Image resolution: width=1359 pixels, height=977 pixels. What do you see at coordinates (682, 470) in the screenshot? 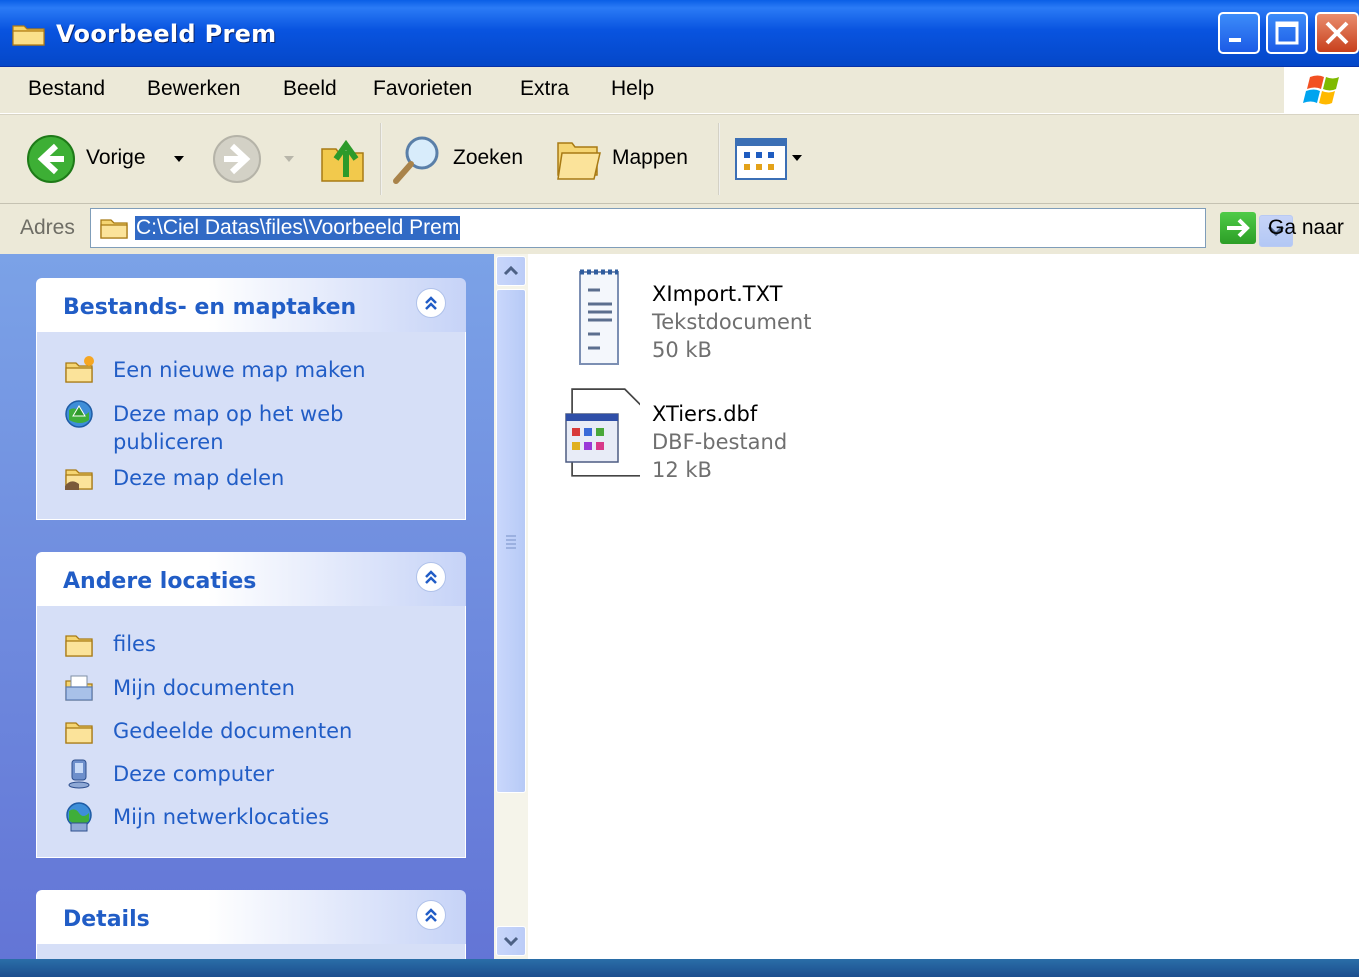
I see `file-size: 12 kB` at bounding box center [682, 470].